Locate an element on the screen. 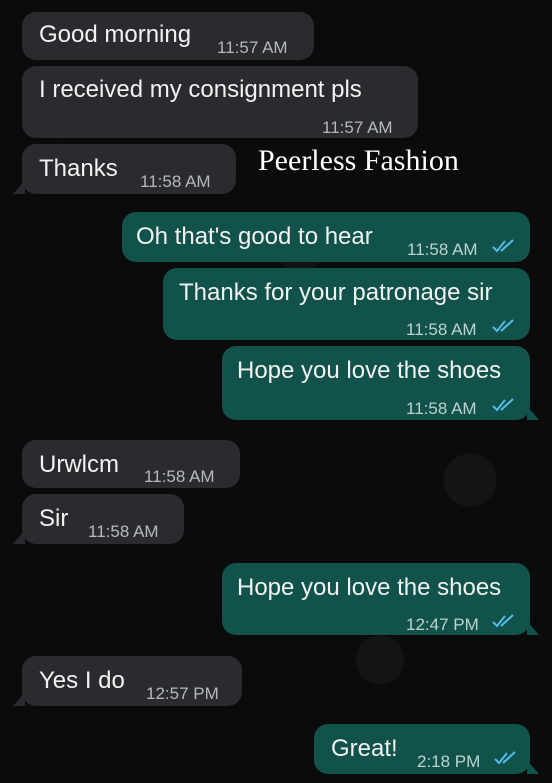 The height and width of the screenshot is (783, 552). message-text: Oh that's good to hear is located at coordinates (254, 236).